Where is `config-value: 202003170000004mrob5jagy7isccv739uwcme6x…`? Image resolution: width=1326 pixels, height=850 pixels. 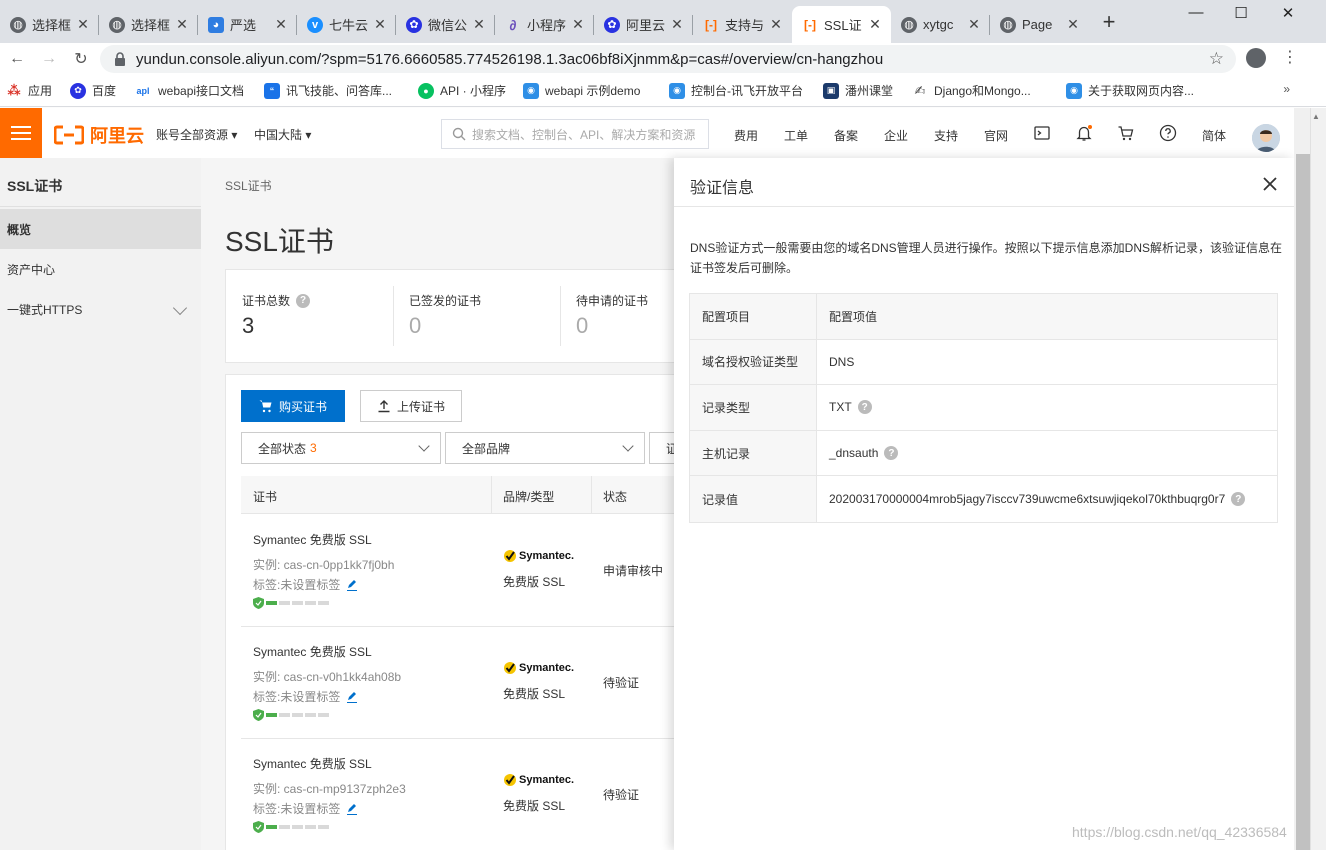 config-value: 202003170000004mrob5jagy7isccv739uwcme6x… is located at coordinates (1027, 499).